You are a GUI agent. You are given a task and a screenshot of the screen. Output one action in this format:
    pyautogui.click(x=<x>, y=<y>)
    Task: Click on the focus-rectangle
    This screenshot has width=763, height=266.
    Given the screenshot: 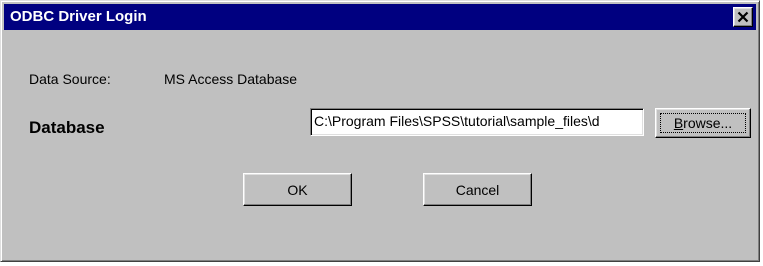 What is the action you would take?
    pyautogui.click(x=703, y=123)
    